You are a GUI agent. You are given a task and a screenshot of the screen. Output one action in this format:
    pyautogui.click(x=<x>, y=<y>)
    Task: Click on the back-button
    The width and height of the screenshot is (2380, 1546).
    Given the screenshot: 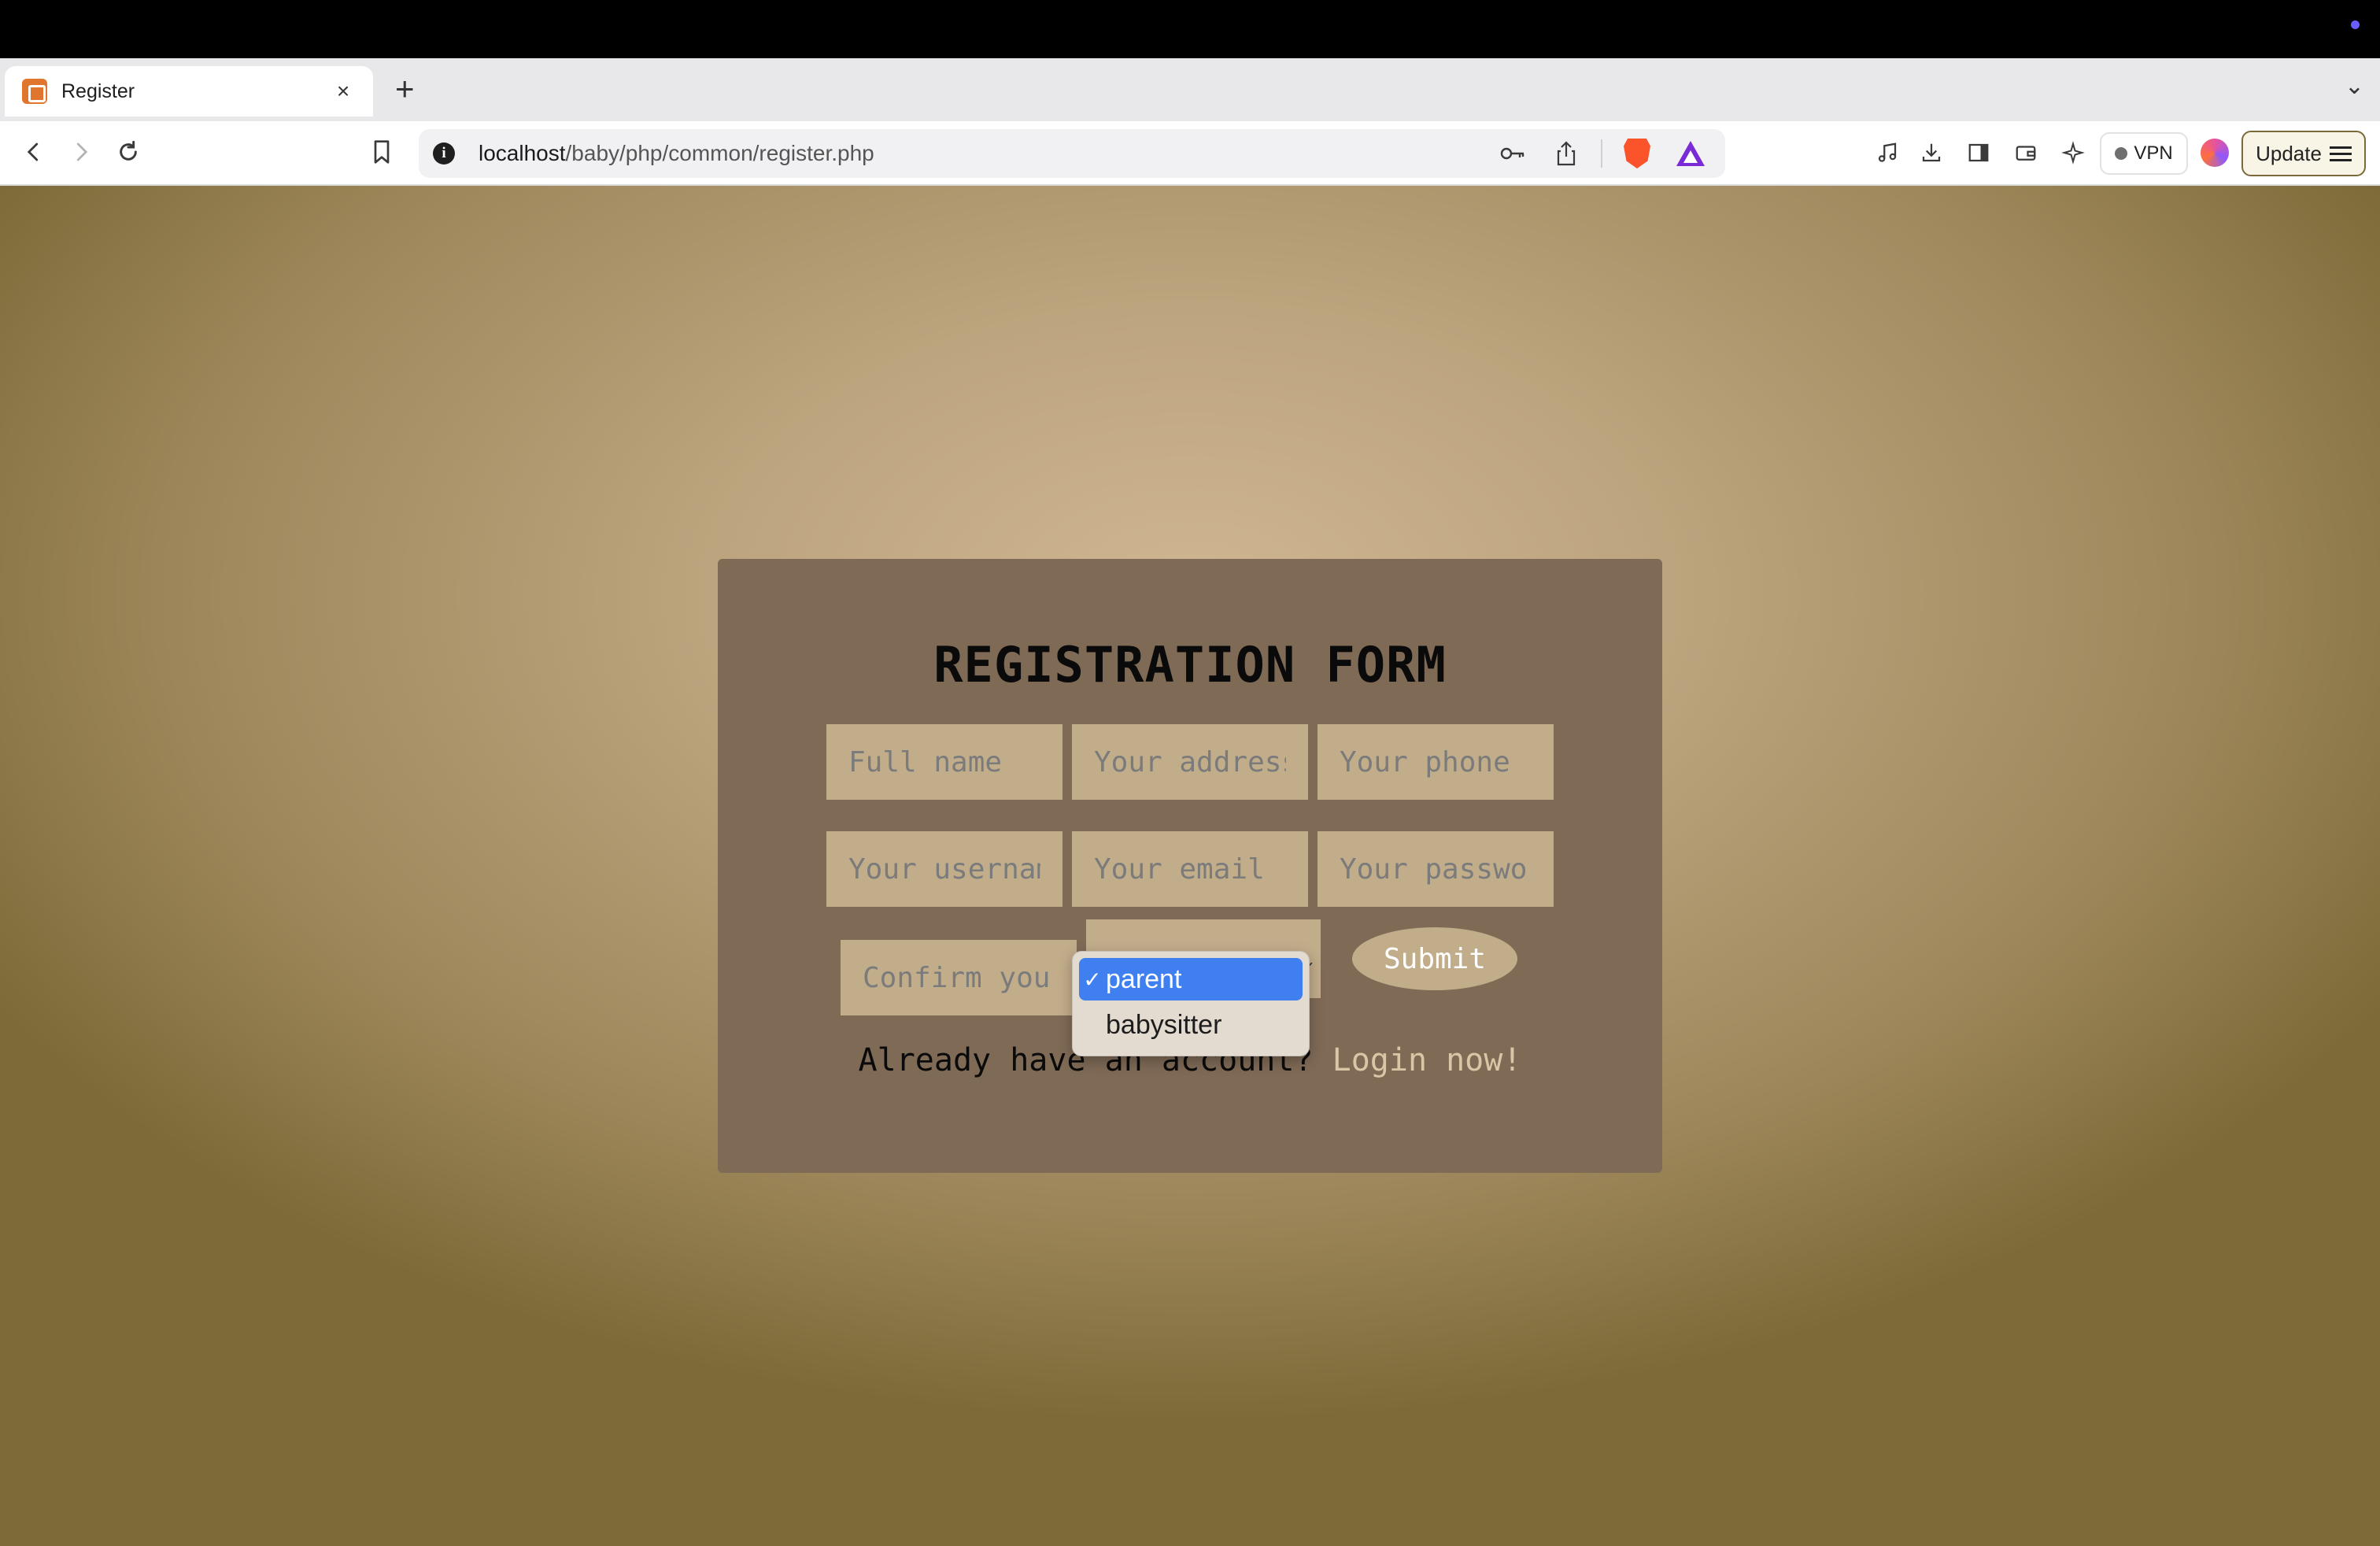 What is the action you would take?
    pyautogui.click(x=34, y=152)
    